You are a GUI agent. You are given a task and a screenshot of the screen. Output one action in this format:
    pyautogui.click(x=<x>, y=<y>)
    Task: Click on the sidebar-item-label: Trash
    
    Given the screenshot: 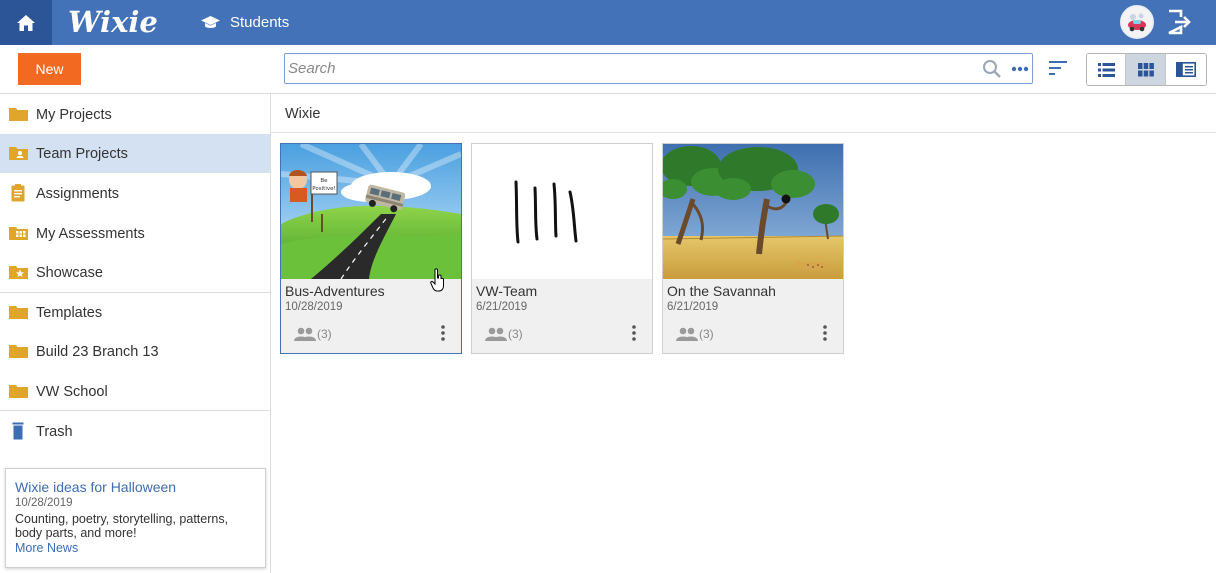 What is the action you would take?
    pyautogui.click(x=54, y=432)
    